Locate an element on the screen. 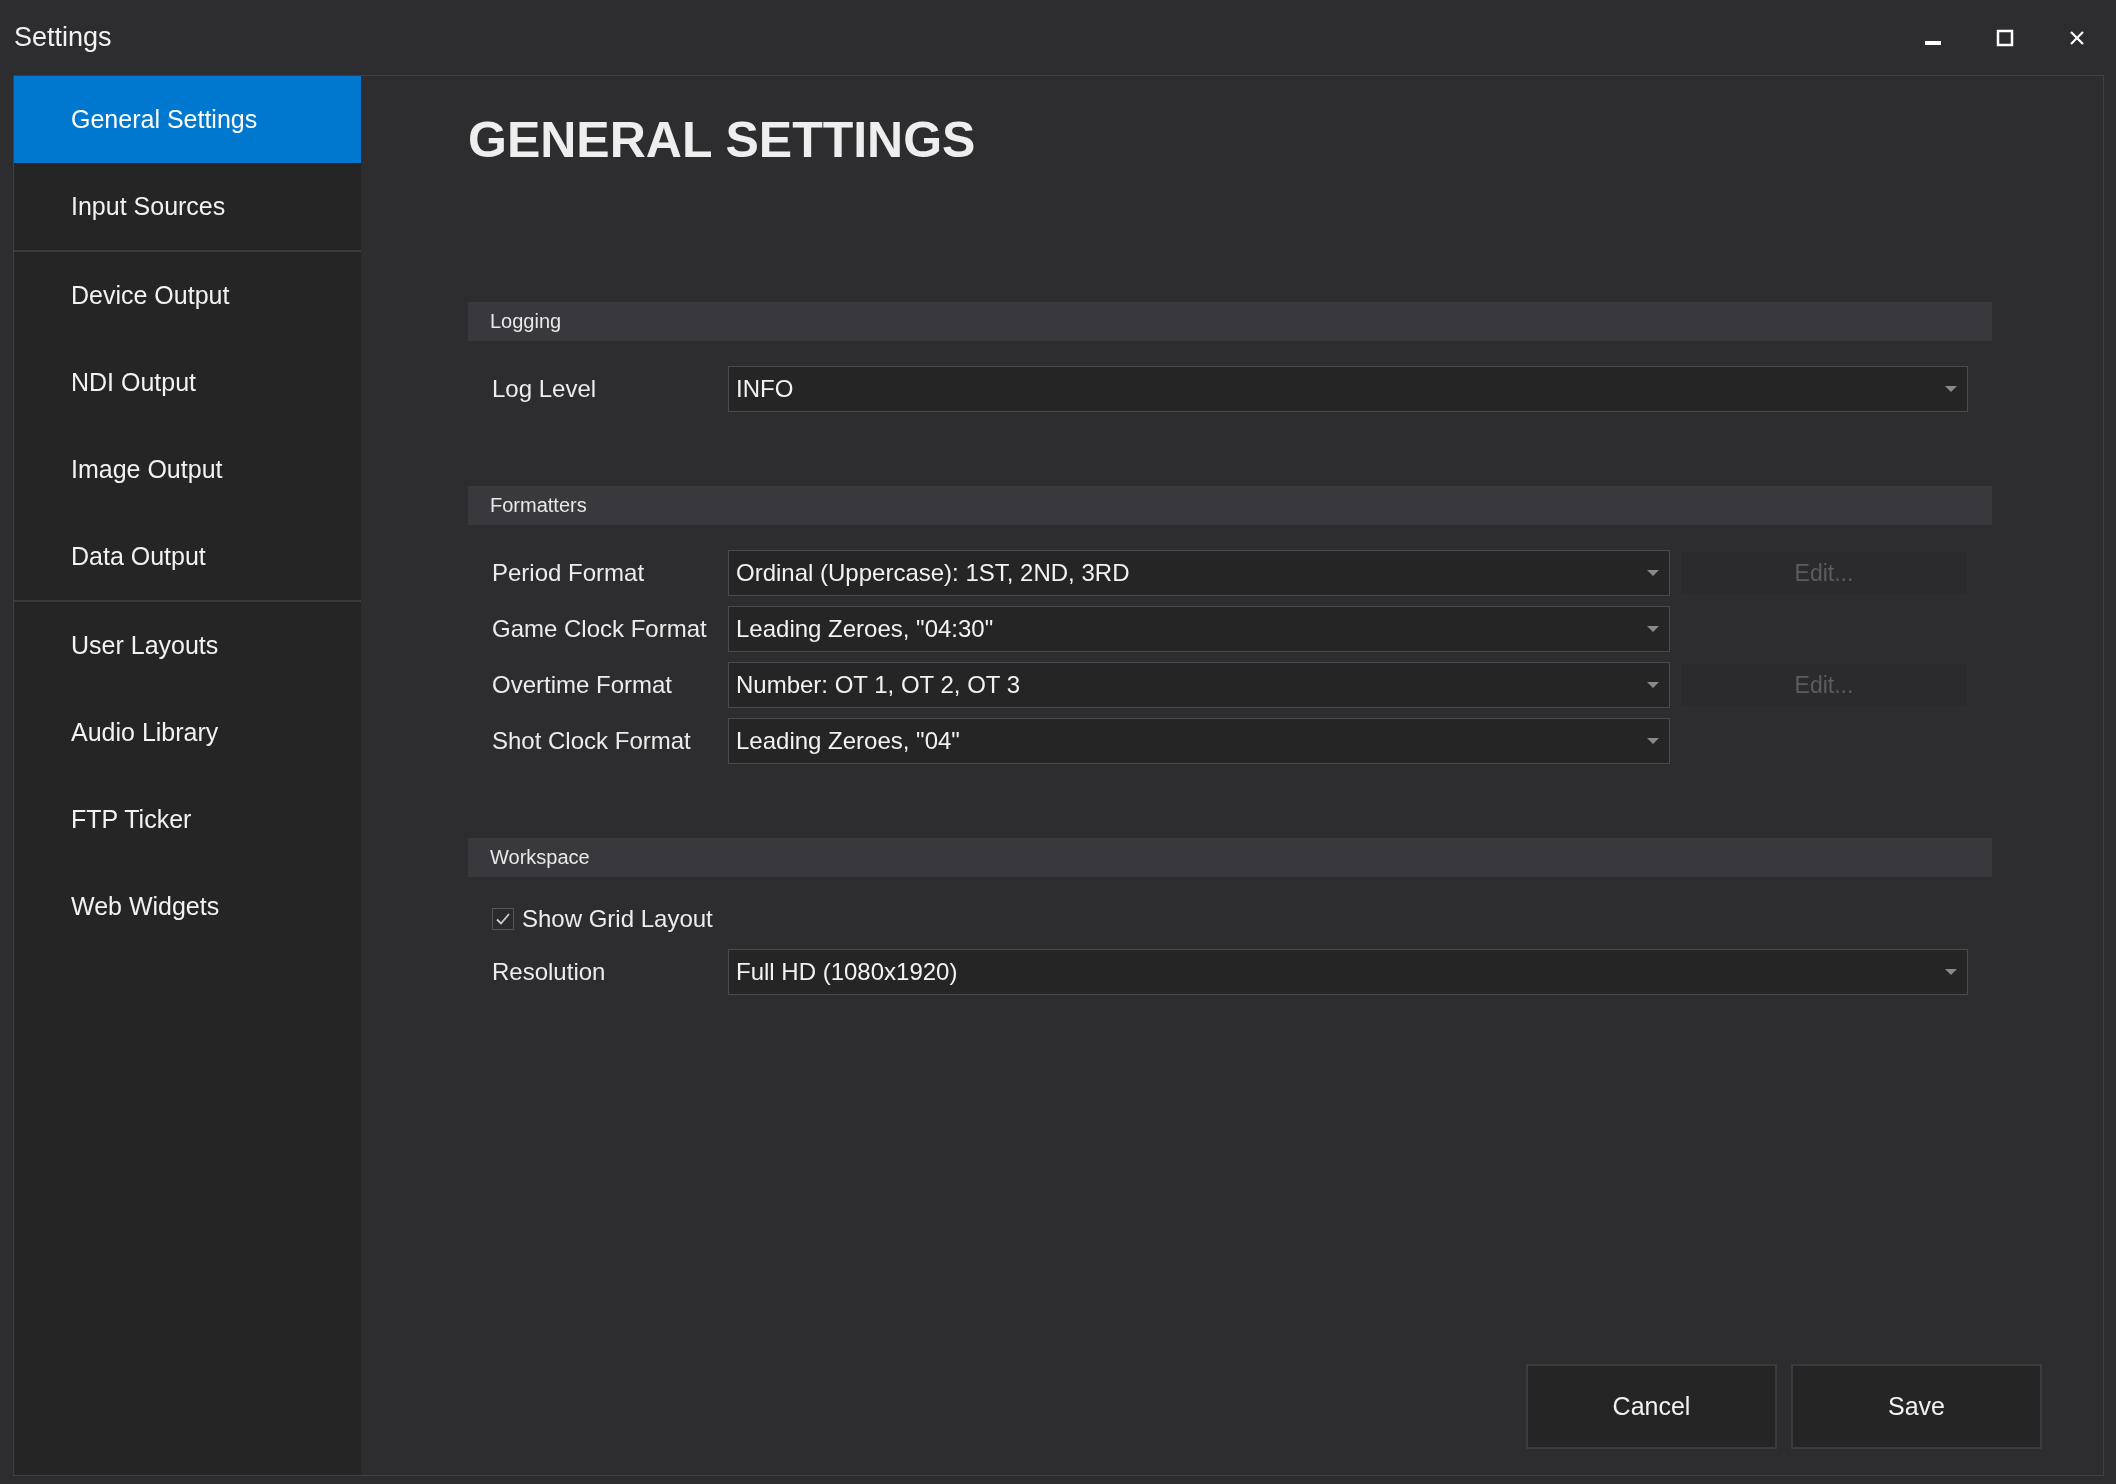 This screenshot has height=1484, width=2116. window-title: Settings is located at coordinates (63, 37).